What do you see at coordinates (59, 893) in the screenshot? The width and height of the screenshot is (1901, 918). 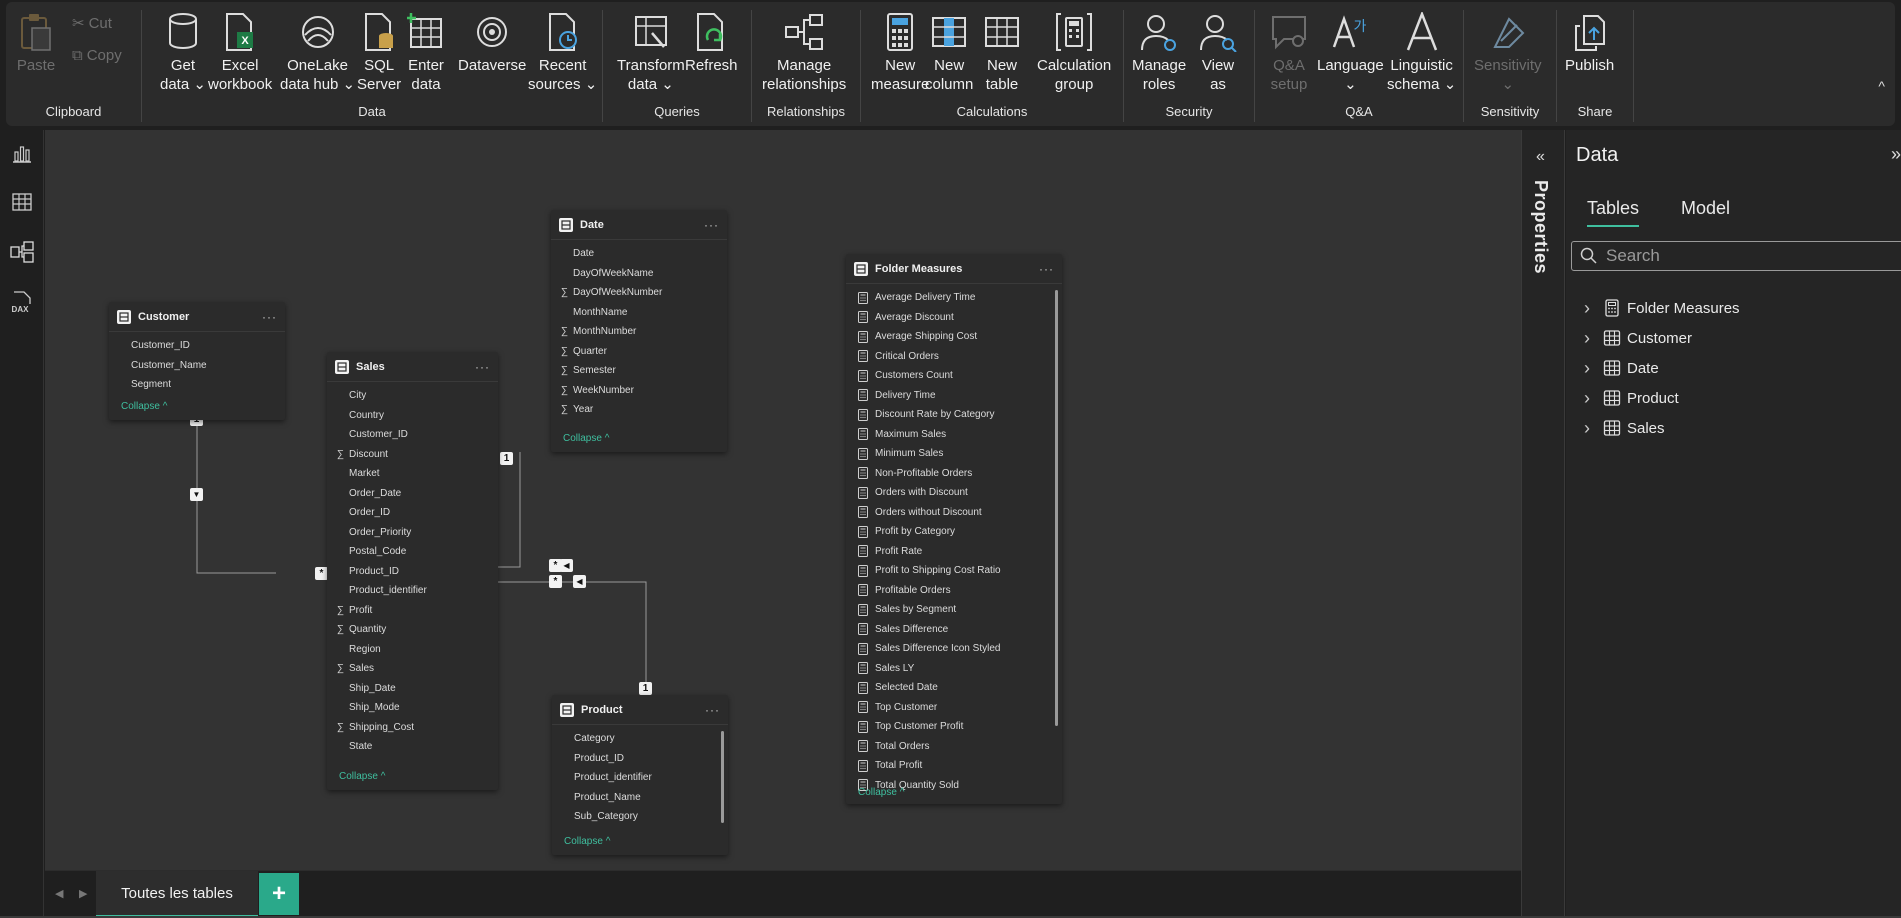 I see `scroll-left-icon: ◀` at bounding box center [59, 893].